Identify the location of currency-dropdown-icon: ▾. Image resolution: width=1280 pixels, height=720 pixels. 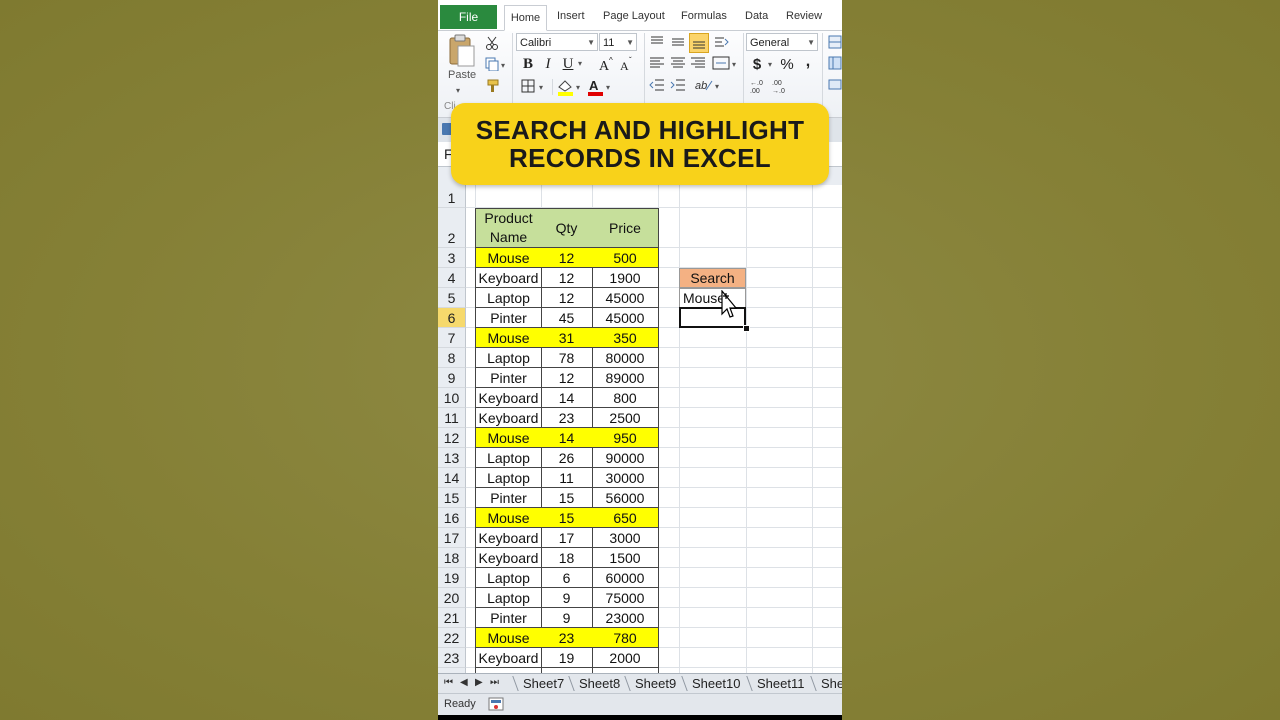
(770, 64).